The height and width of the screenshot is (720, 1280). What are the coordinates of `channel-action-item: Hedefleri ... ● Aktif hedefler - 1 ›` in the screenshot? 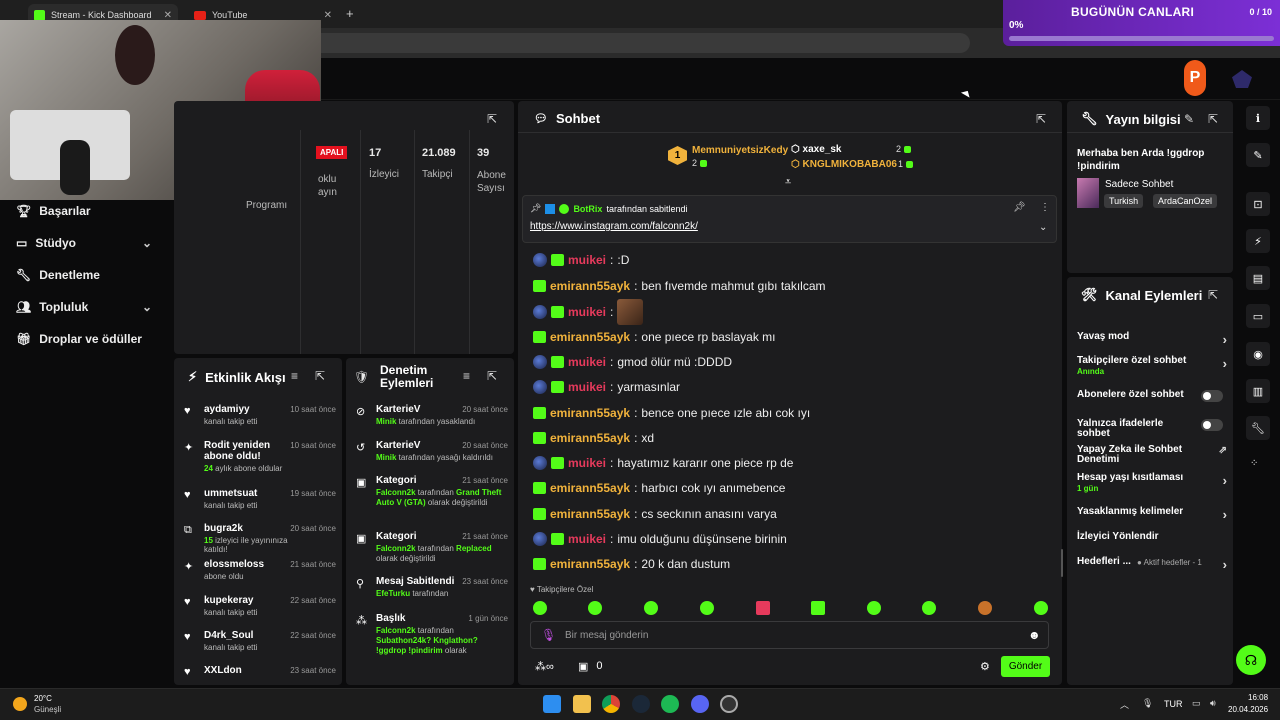 It's located at (1152, 565).